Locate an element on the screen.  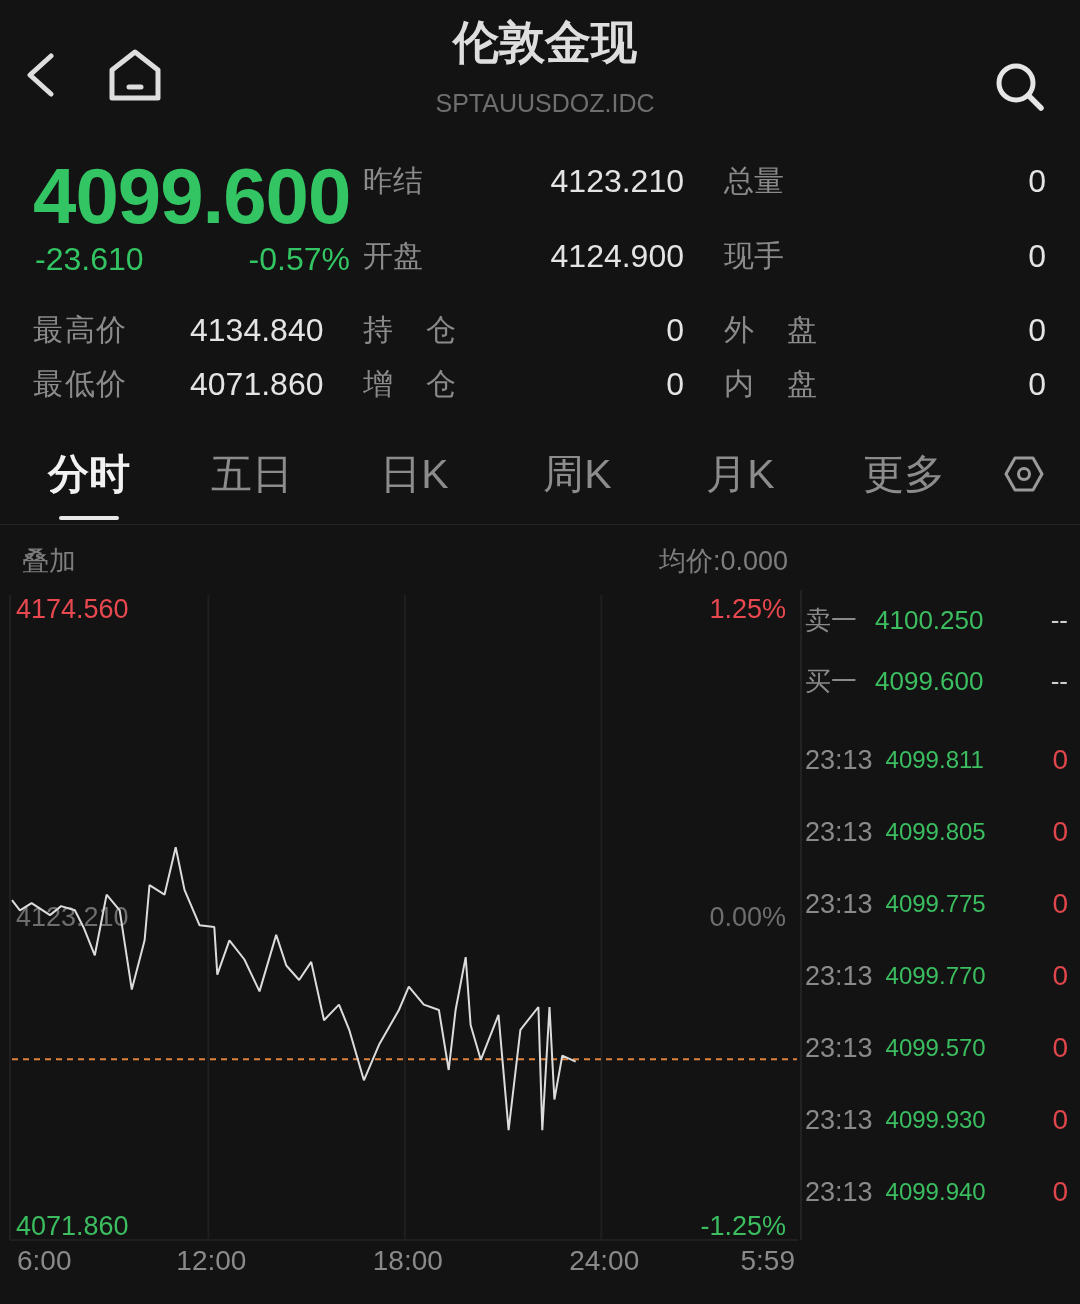
y-axis-label: 4174.560 is located at coordinates (72, 609).